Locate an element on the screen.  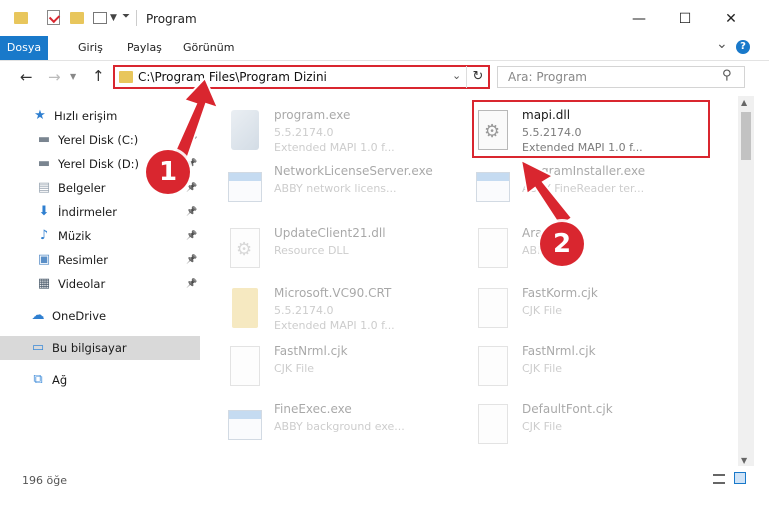
arrow-one is located at coordinates (195, 120).